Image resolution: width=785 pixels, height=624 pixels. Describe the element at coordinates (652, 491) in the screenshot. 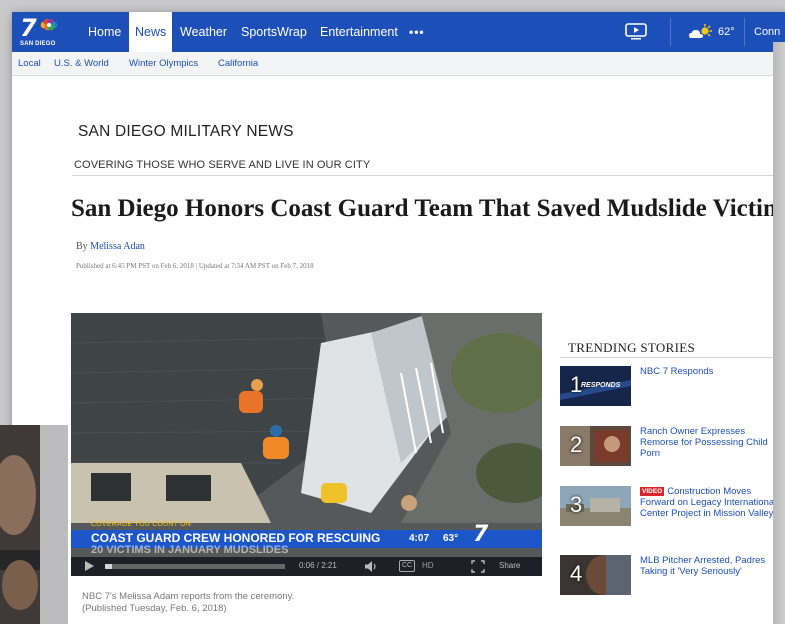

I see `video-badge: VIDEO` at that location.